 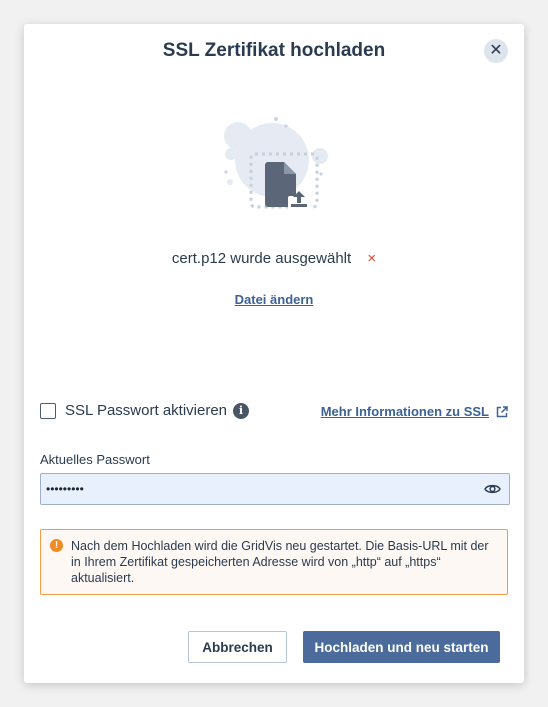 What do you see at coordinates (95, 459) in the screenshot?
I see `password-field-label: Aktuelles Passwort` at bounding box center [95, 459].